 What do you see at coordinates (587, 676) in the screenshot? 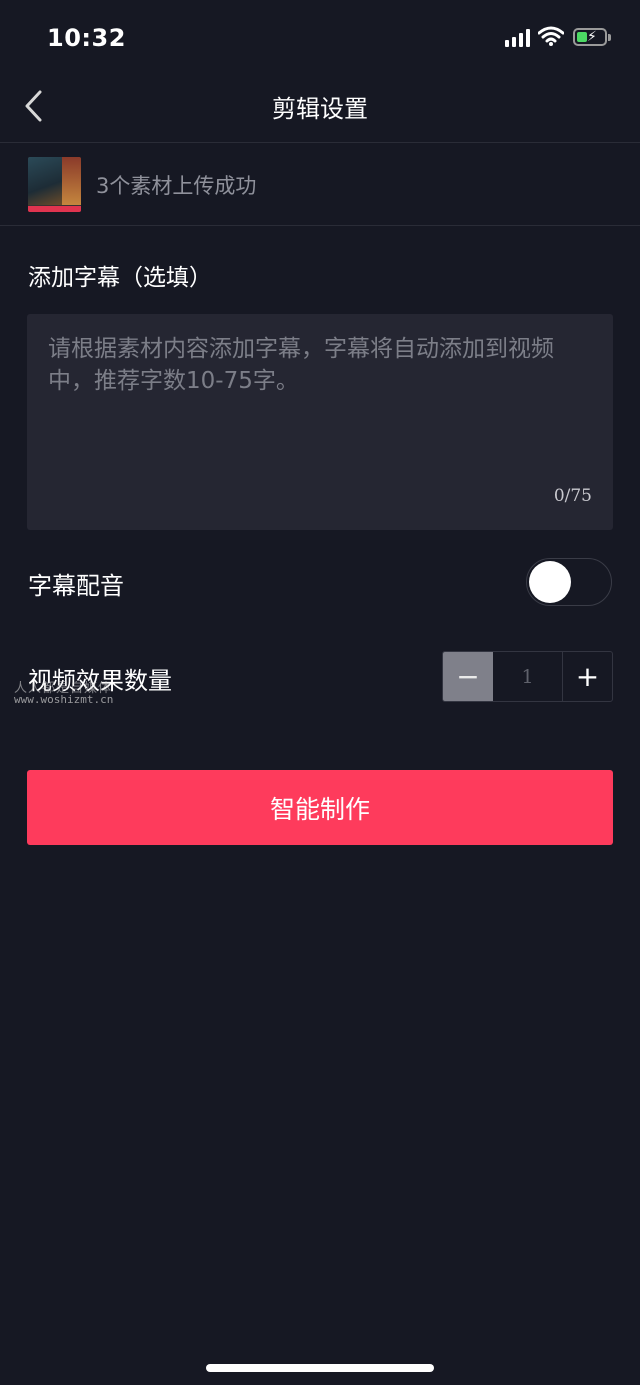
I see `increment-button: +` at bounding box center [587, 676].